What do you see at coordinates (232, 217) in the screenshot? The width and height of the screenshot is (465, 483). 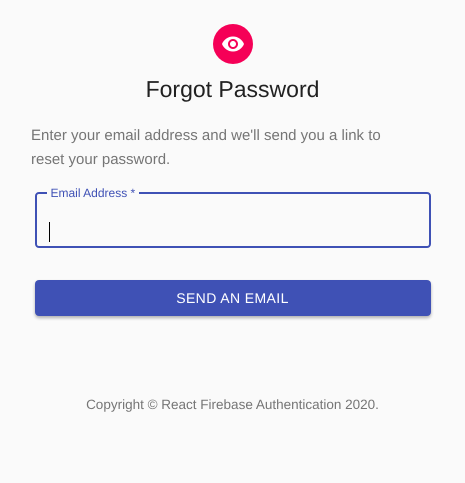 I see `email-field: Email Address *` at bounding box center [232, 217].